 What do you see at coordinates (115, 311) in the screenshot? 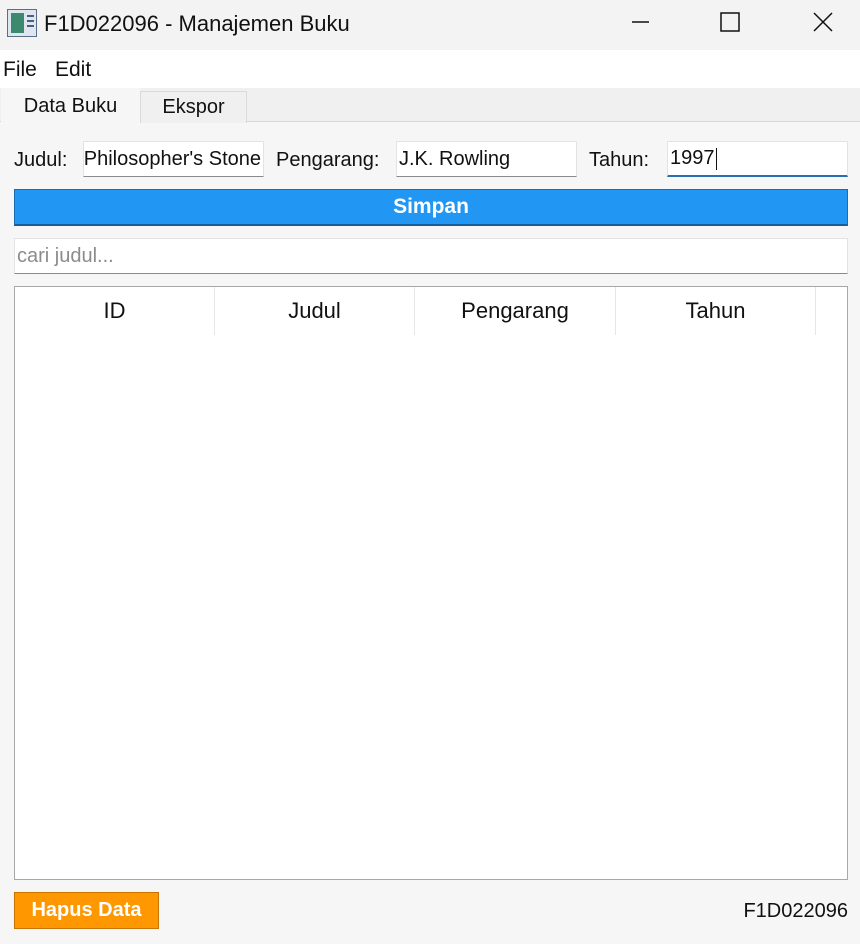
I see `column-header-id: ID` at bounding box center [115, 311].